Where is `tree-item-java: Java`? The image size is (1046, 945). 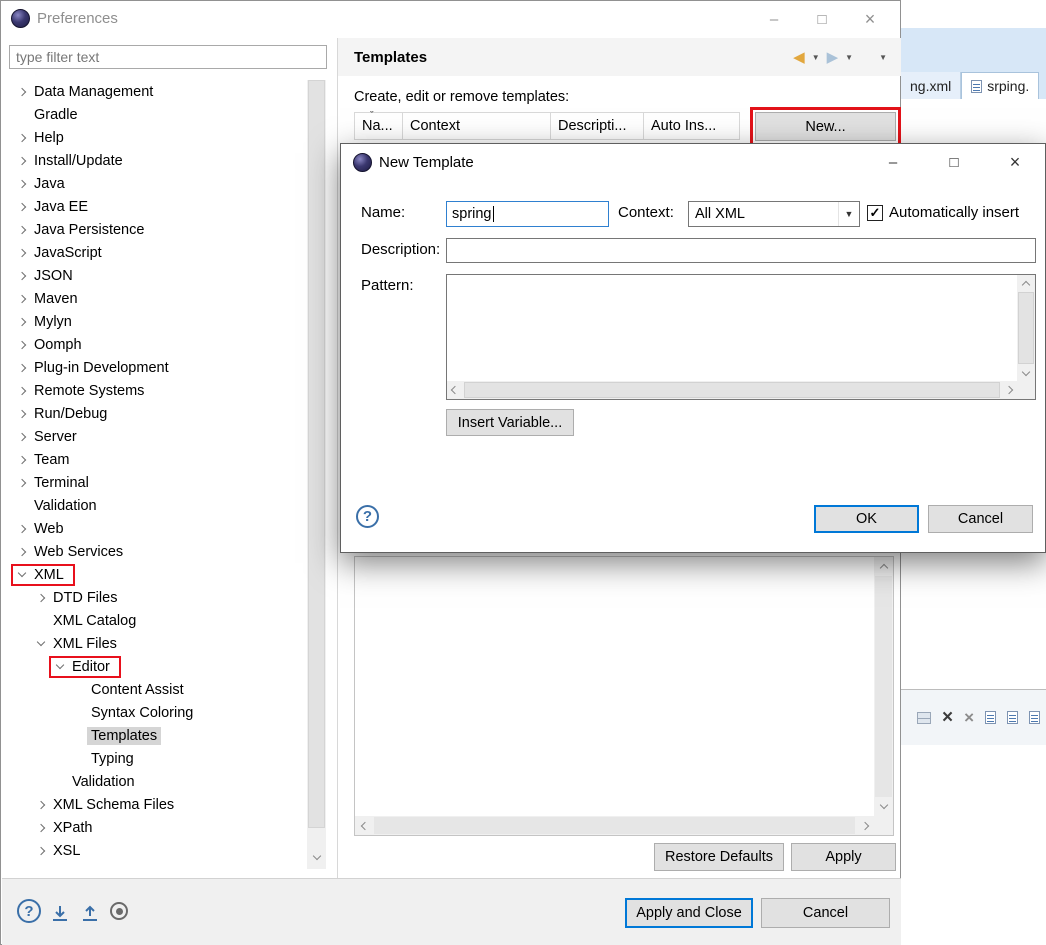 tree-item-java: Java is located at coordinates (154, 183).